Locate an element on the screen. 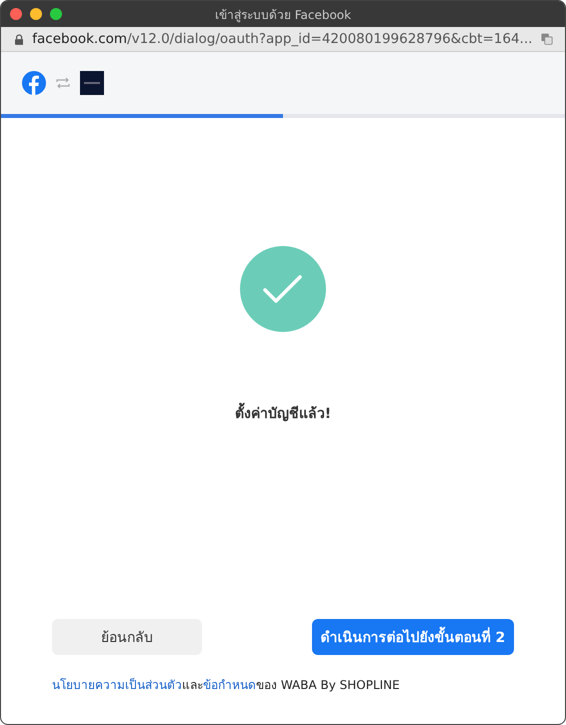 This screenshot has width=566, height=725. translate-icon is located at coordinates (547, 39).